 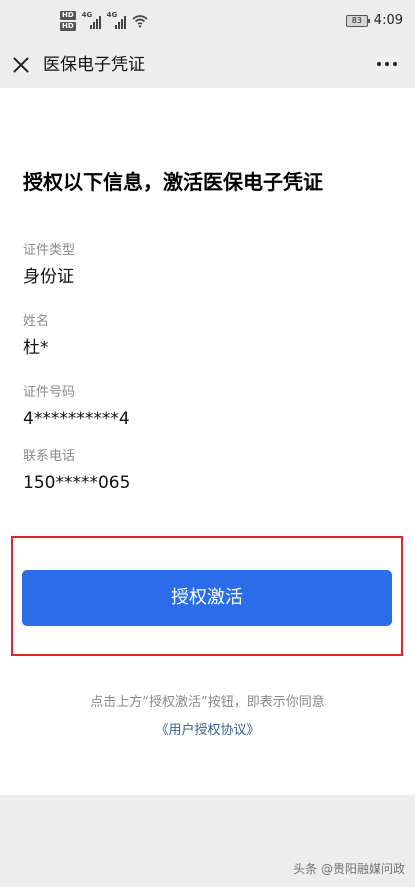 What do you see at coordinates (49, 456) in the screenshot?
I see `field-label: 联系电话` at bounding box center [49, 456].